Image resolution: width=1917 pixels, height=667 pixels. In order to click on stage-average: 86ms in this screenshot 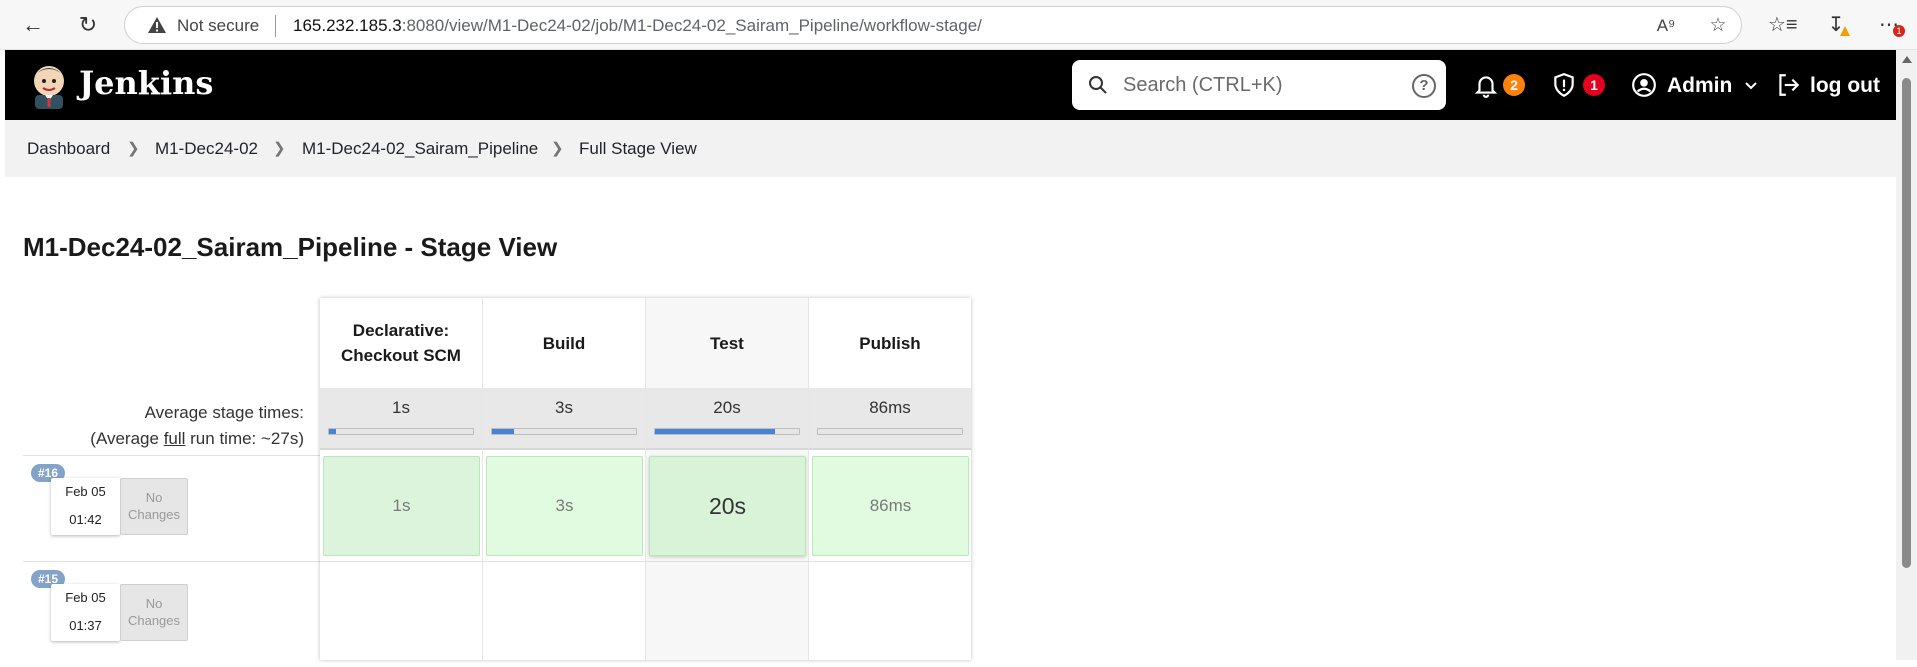, I will do `click(890, 419)`.